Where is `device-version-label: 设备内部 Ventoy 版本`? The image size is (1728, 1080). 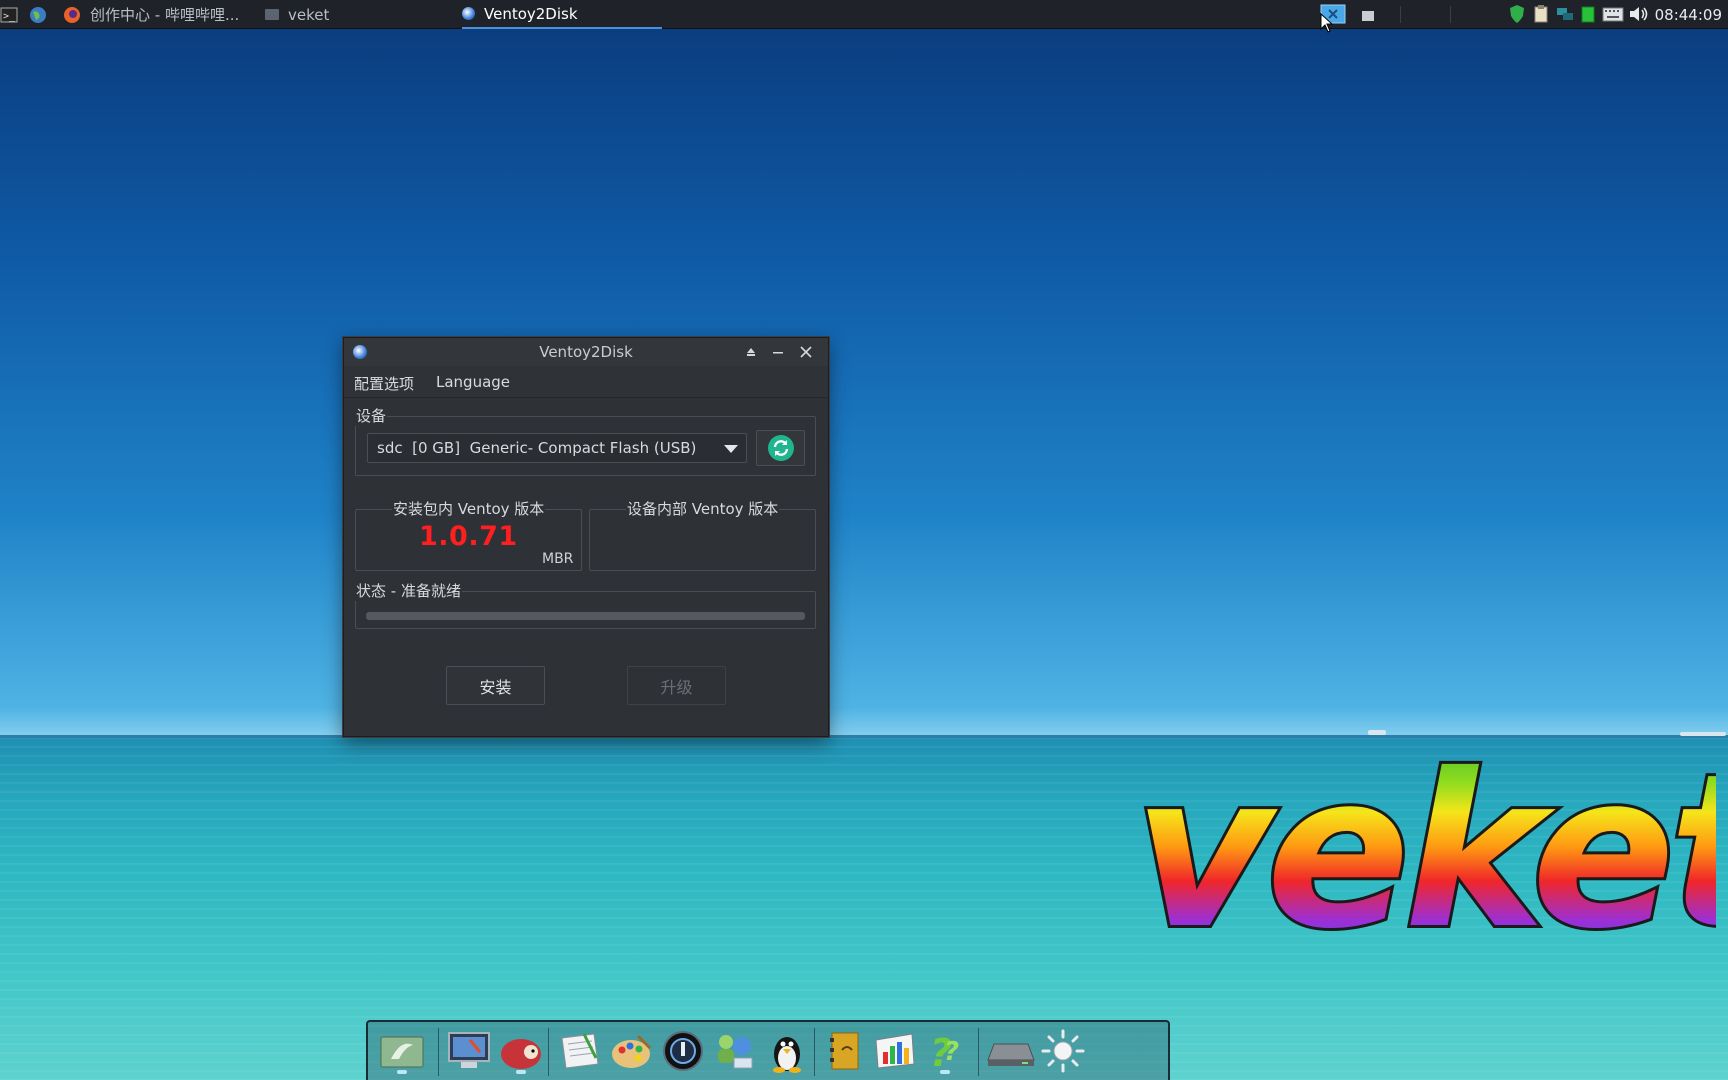 device-version-label: 设备内部 Ventoy 版本 is located at coordinates (703, 508).